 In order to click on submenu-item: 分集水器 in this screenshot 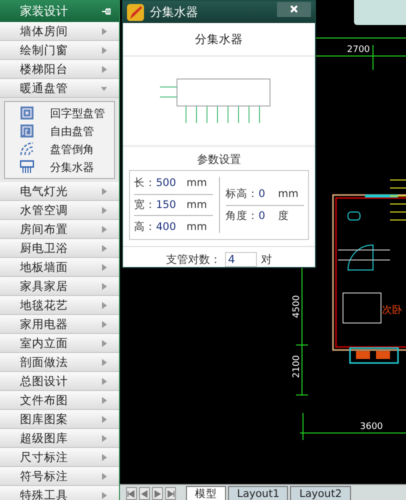, I will do `click(59, 167)`.